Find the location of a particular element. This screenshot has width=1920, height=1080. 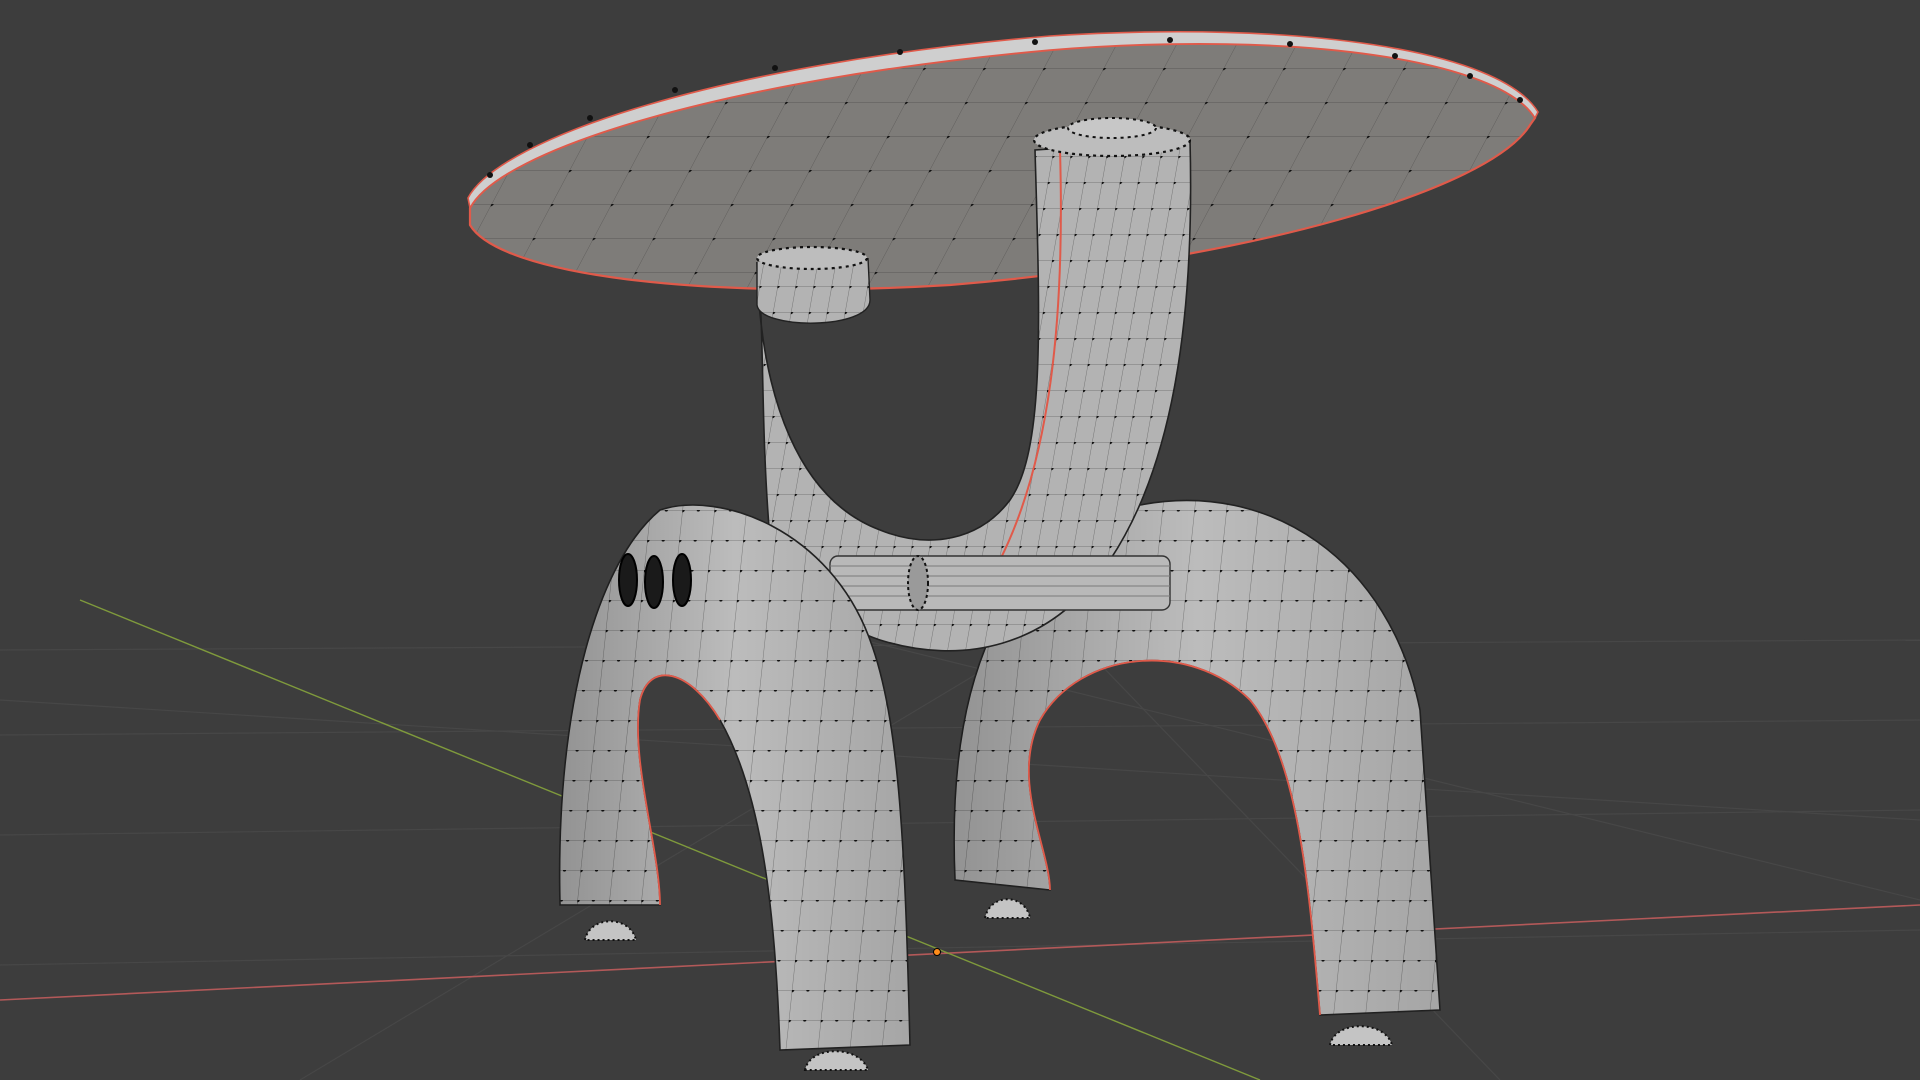

tabletop is located at coordinates (1003, 160).